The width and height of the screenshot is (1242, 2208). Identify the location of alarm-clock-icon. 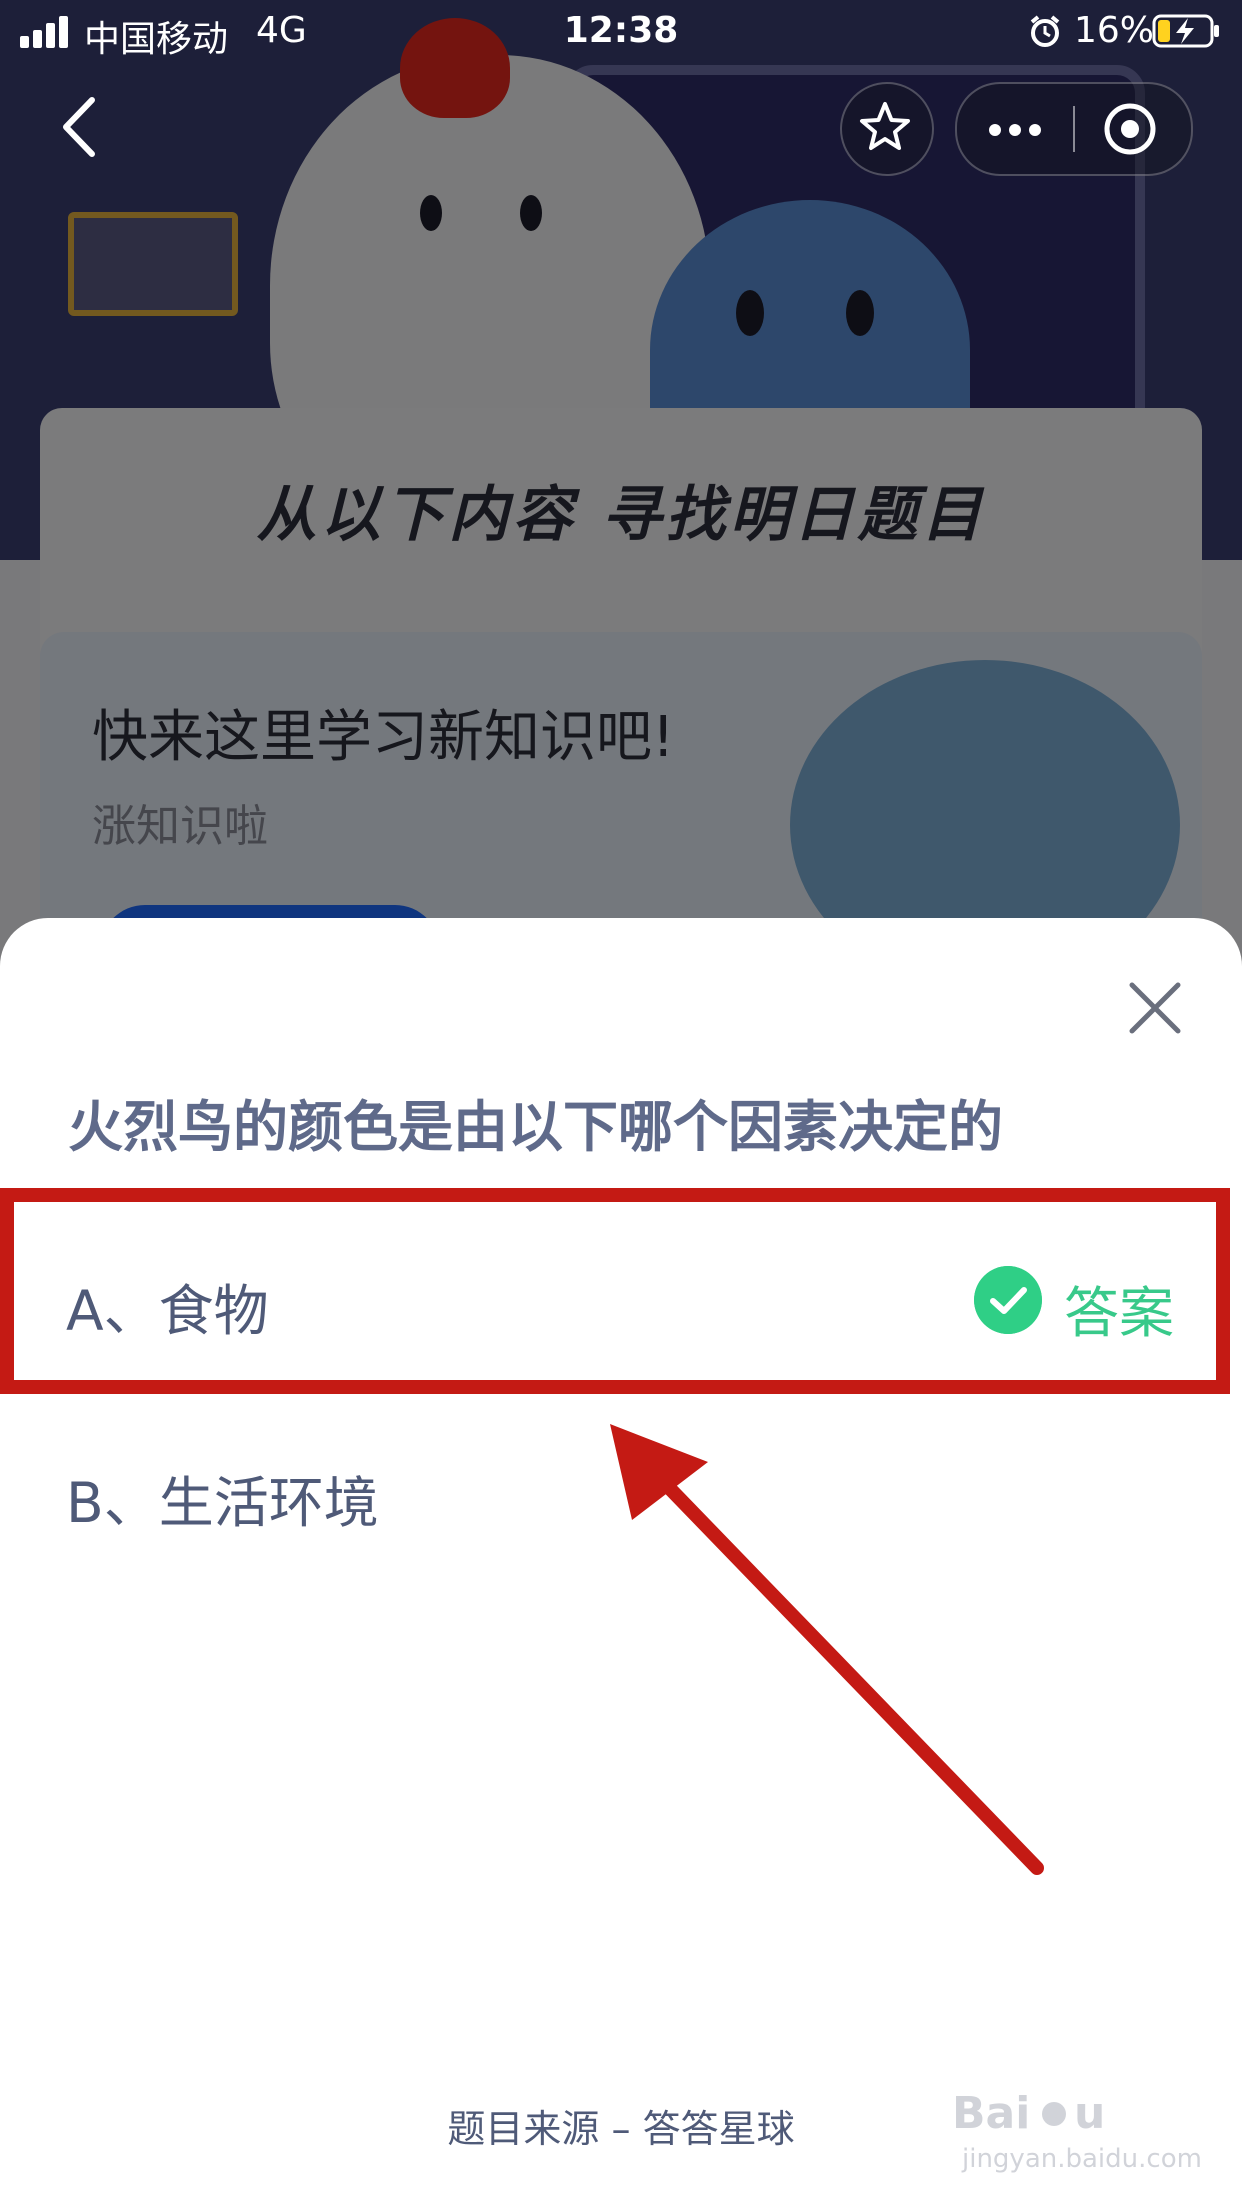
(1045, 31).